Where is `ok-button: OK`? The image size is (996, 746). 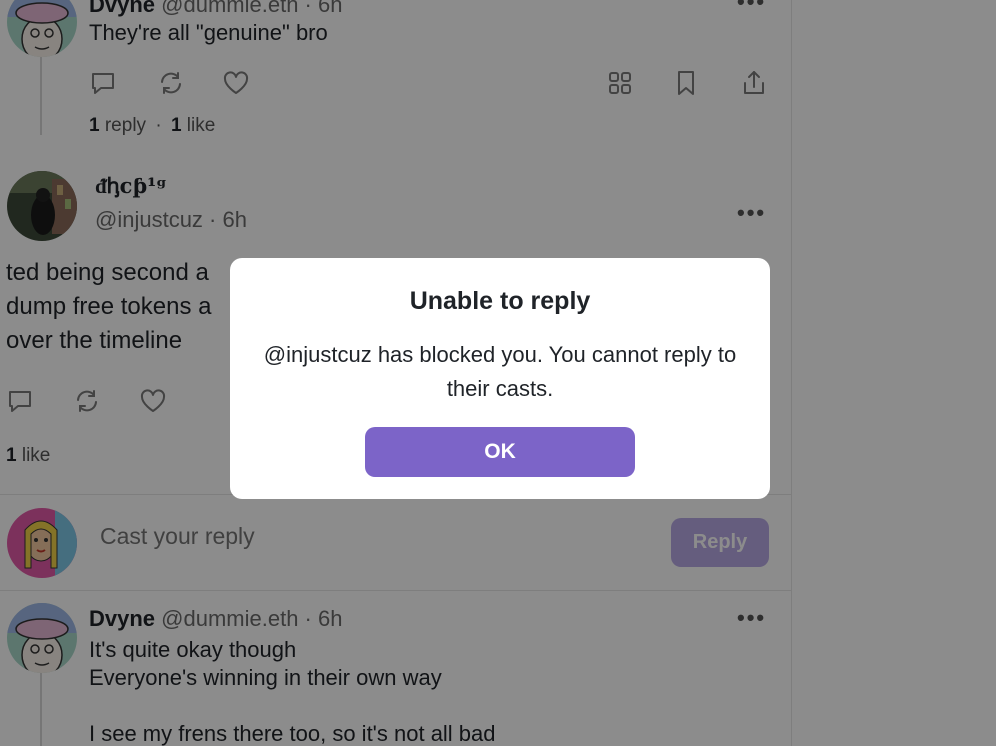
ok-button: OK is located at coordinates (500, 452).